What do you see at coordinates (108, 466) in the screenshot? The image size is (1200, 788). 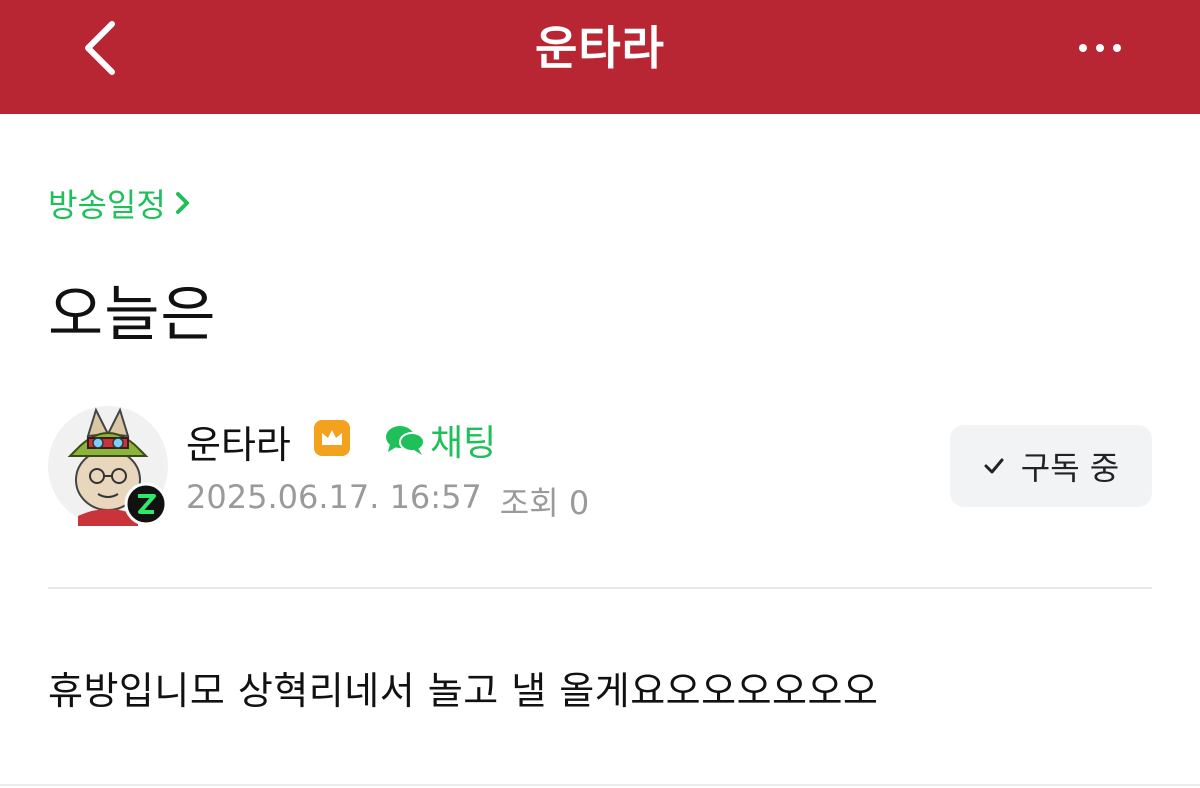 I see `avatar` at bounding box center [108, 466].